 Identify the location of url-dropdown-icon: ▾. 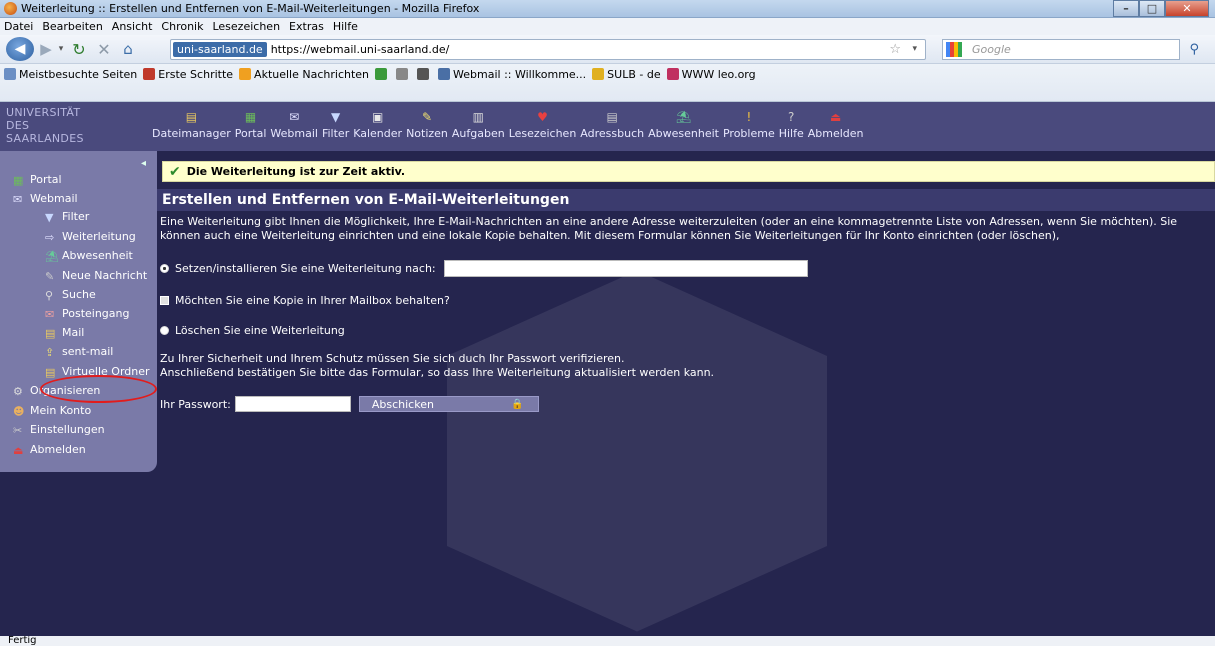
(914, 49).